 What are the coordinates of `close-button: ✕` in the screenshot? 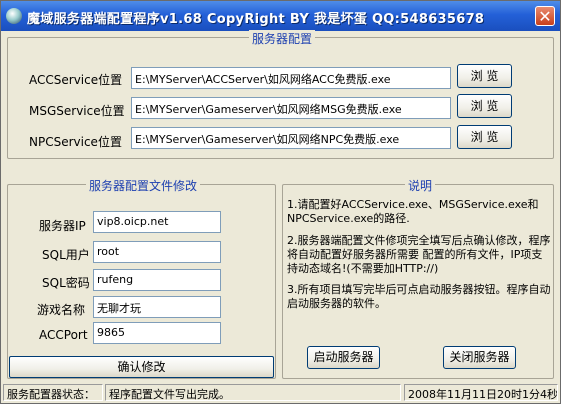 It's located at (545, 16).